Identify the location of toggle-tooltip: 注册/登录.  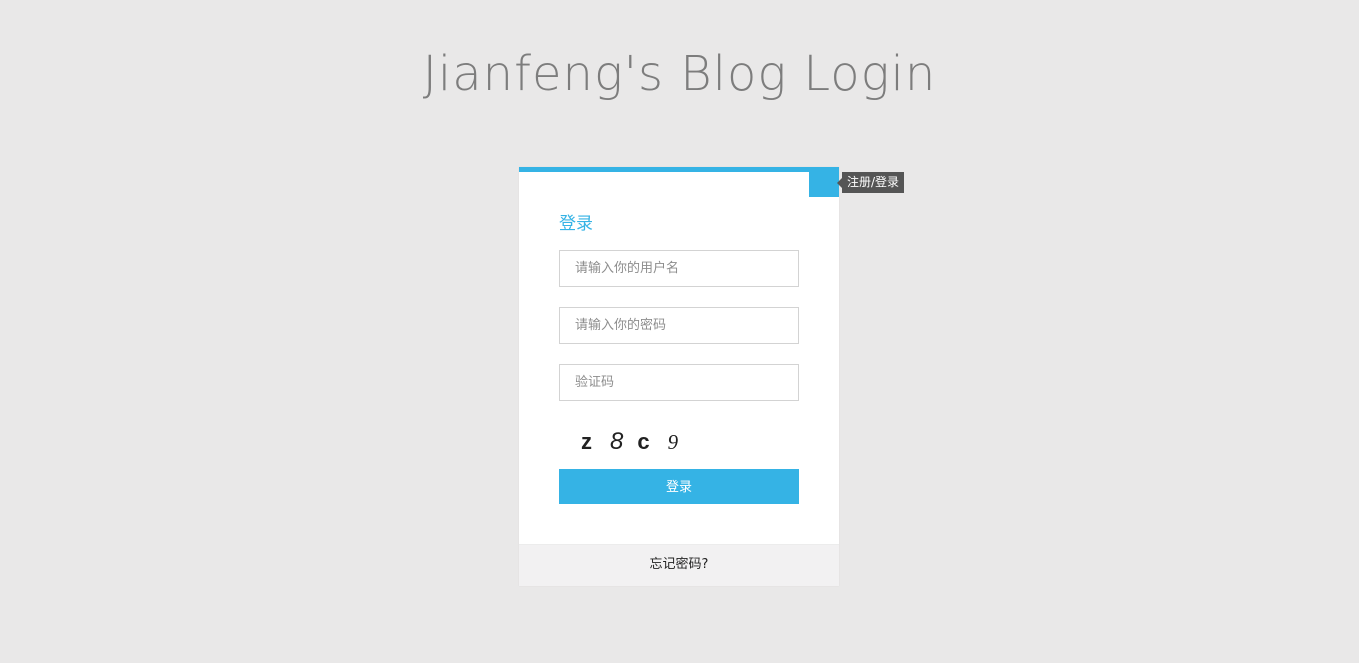
(871, 182).